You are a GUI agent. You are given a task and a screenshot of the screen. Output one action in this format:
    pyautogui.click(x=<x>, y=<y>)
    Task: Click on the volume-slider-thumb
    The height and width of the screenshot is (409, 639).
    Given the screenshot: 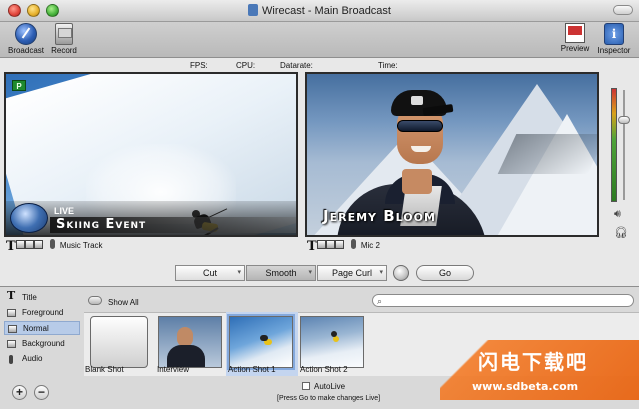 What is the action you would take?
    pyautogui.click(x=624, y=120)
    